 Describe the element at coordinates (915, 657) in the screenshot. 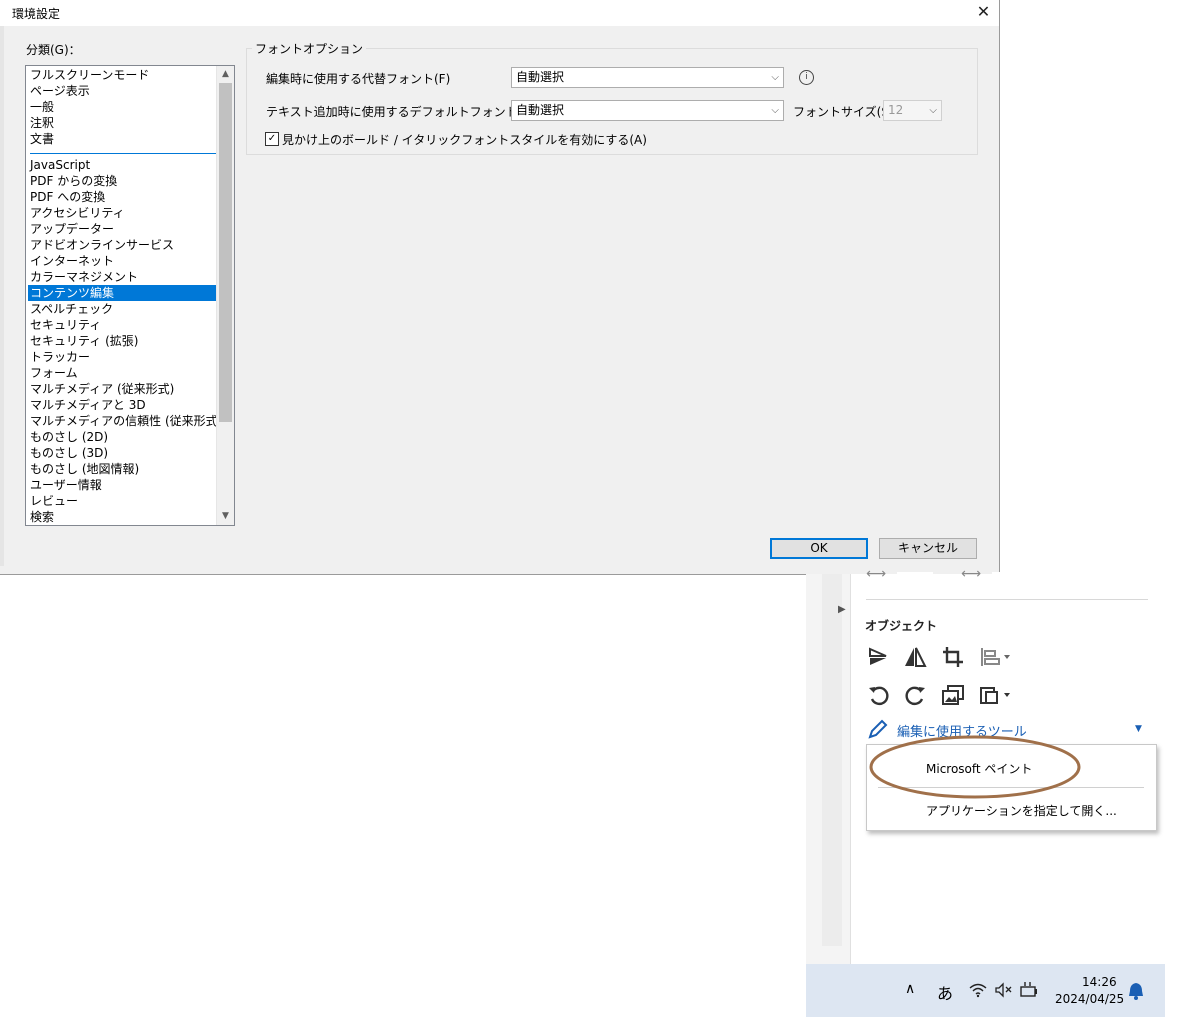

I see `flip-vertical-icon` at that location.